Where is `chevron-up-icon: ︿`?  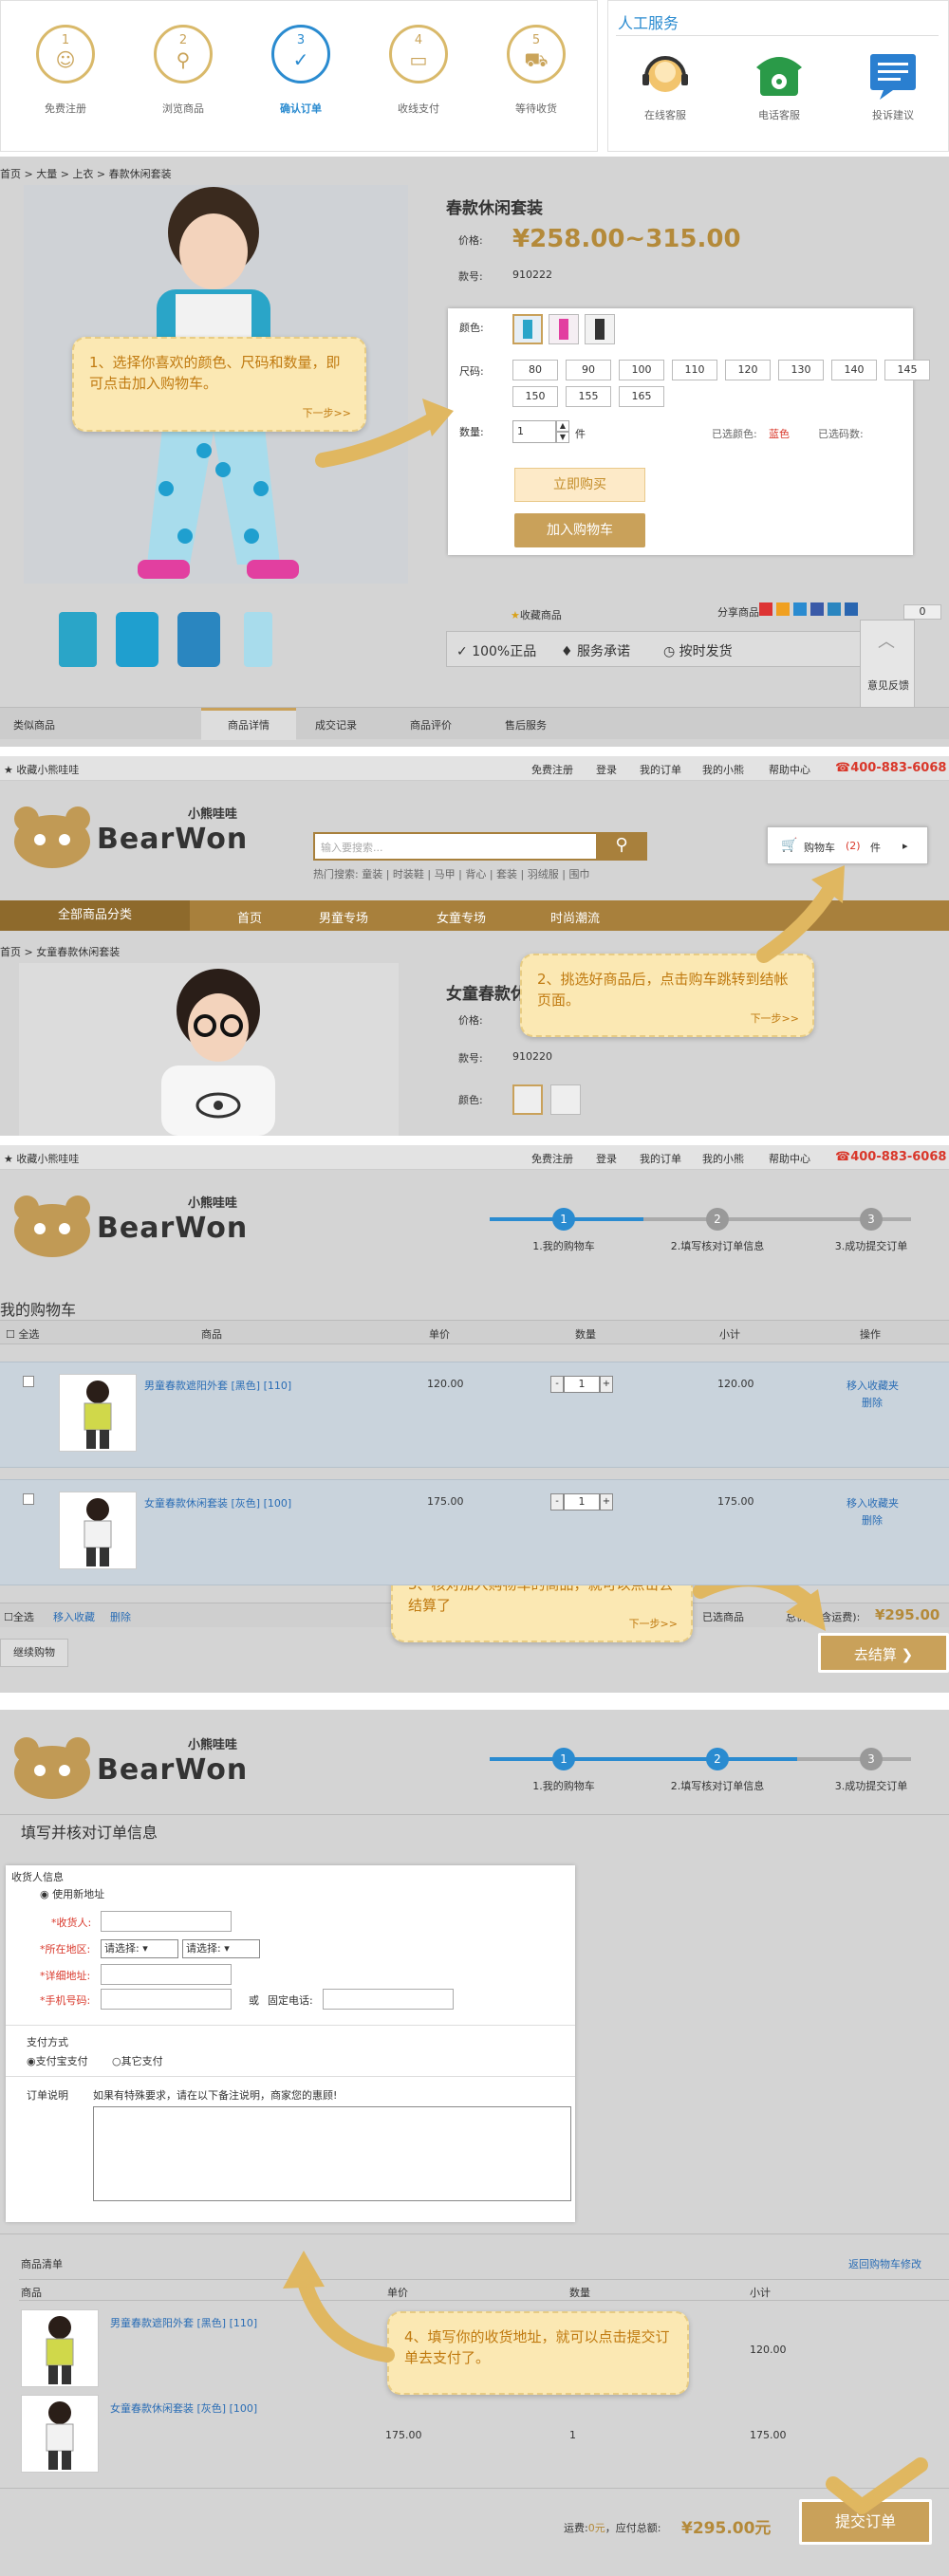 chevron-up-icon: ︿ is located at coordinates (886, 640).